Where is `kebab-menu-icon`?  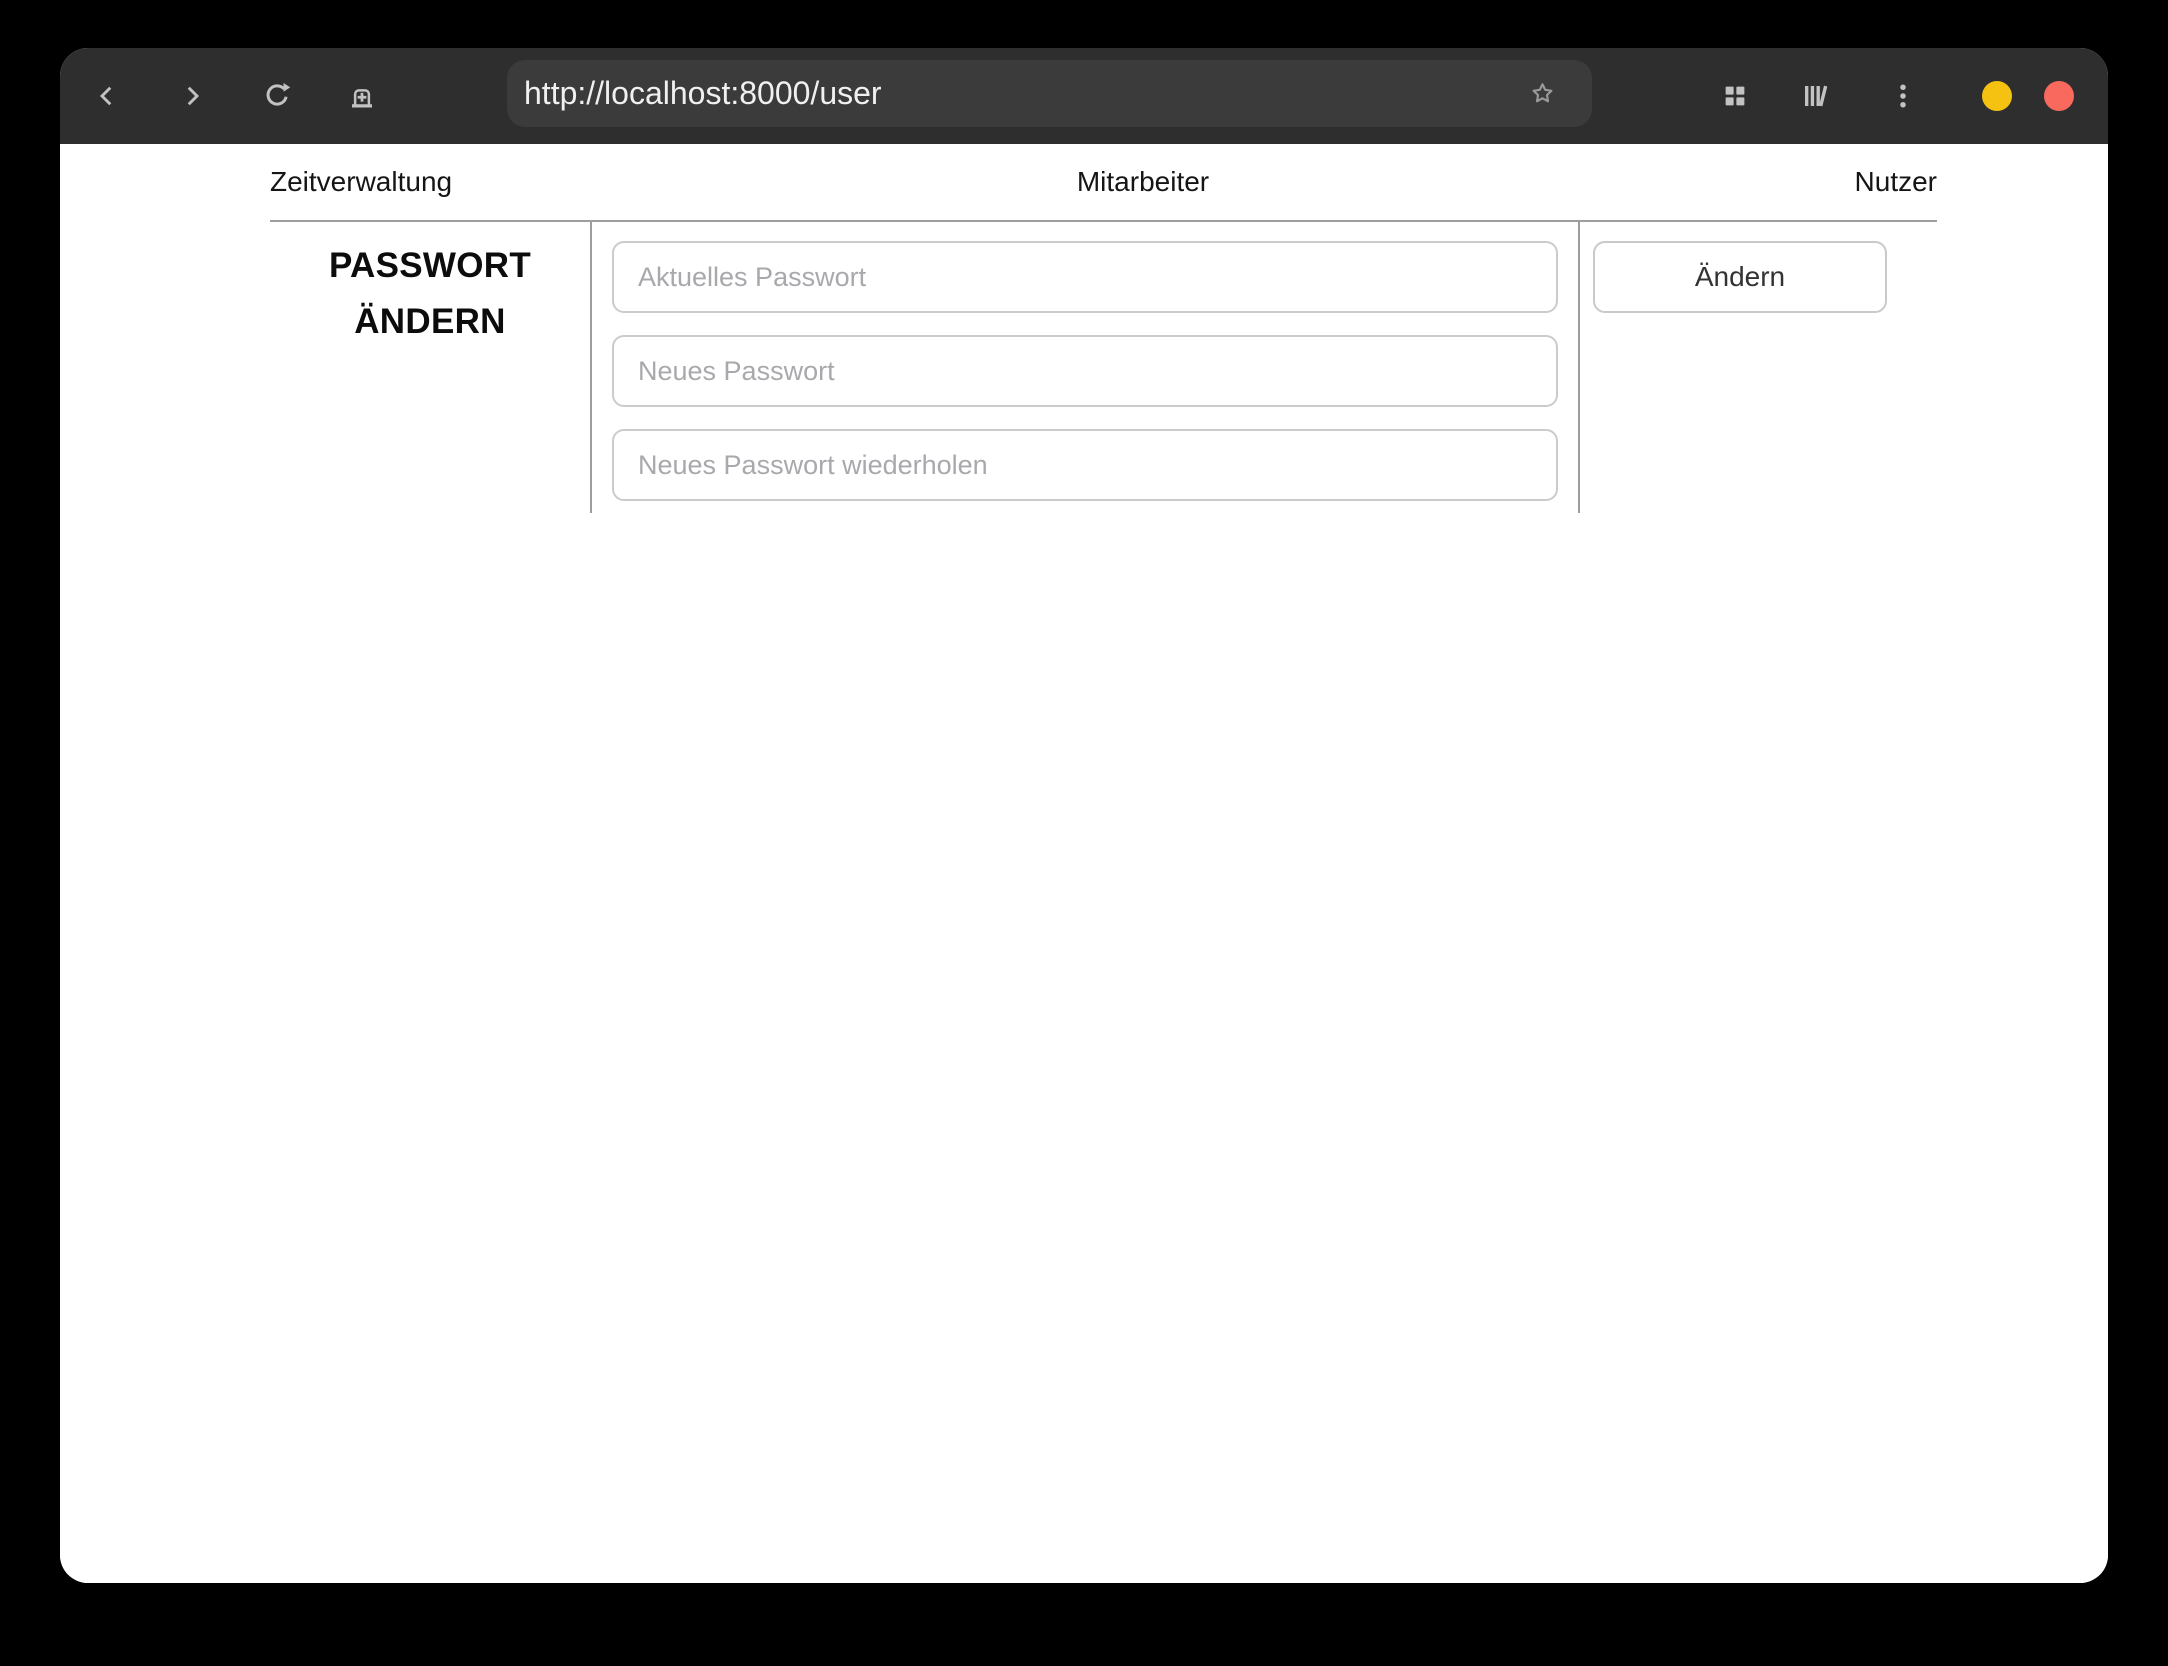
kebab-menu-icon is located at coordinates (1903, 96).